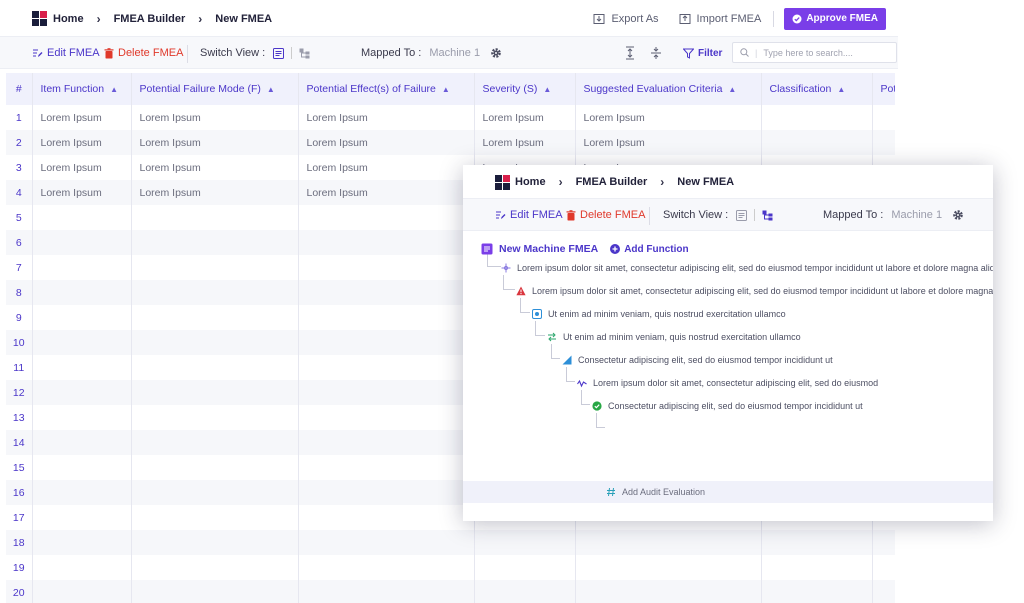  I want to click on column-header: Pote, so click(883, 89).